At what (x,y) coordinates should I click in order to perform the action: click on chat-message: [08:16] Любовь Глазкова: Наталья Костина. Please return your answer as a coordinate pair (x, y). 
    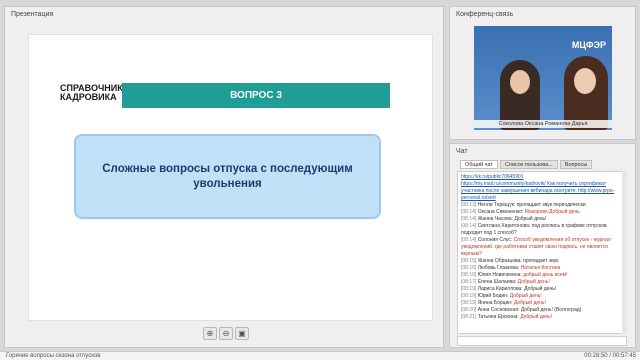
    Looking at the image, I should click on (542, 268).